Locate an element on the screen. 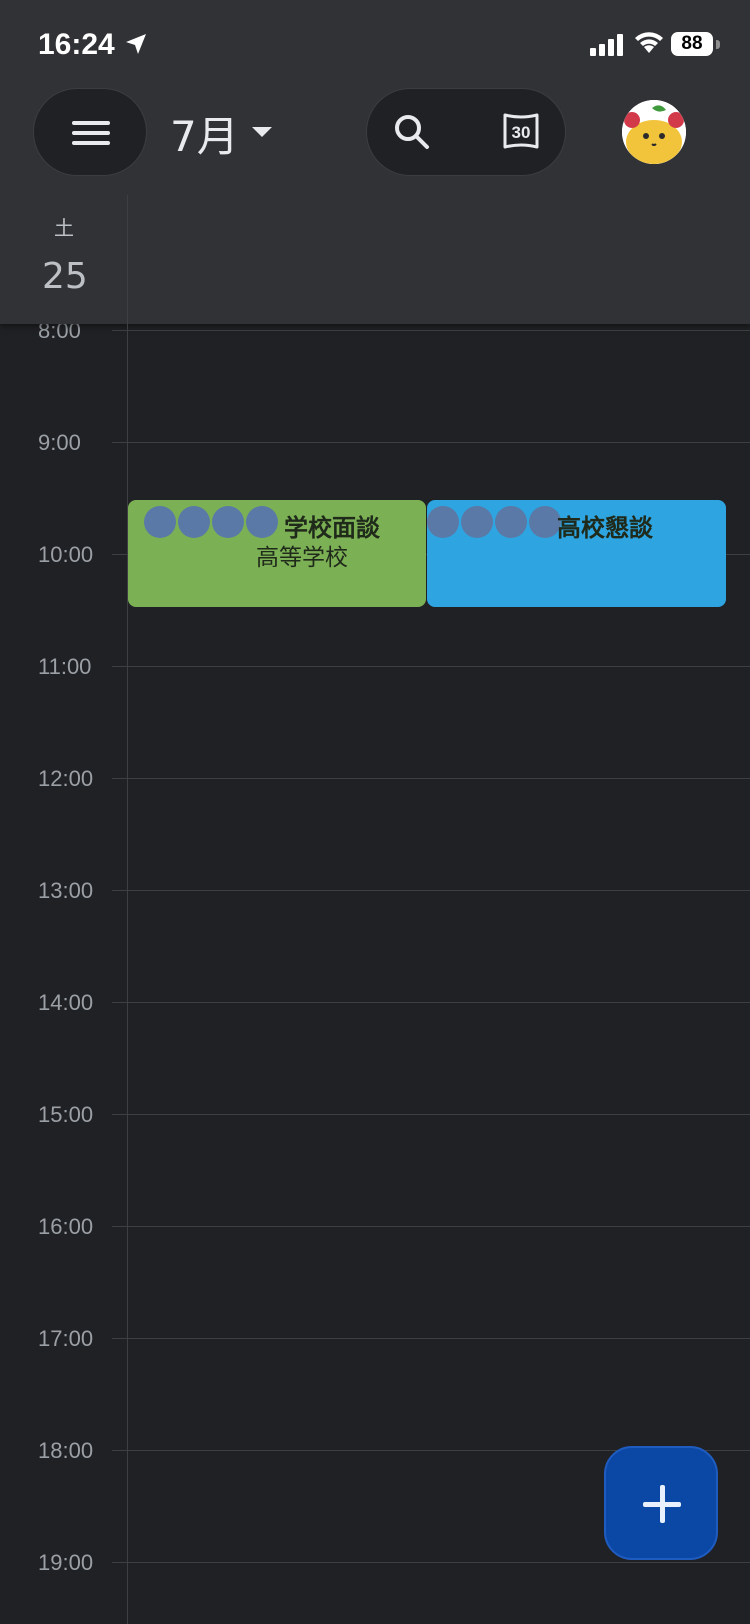  today-date-number: 30 is located at coordinates (521, 132).